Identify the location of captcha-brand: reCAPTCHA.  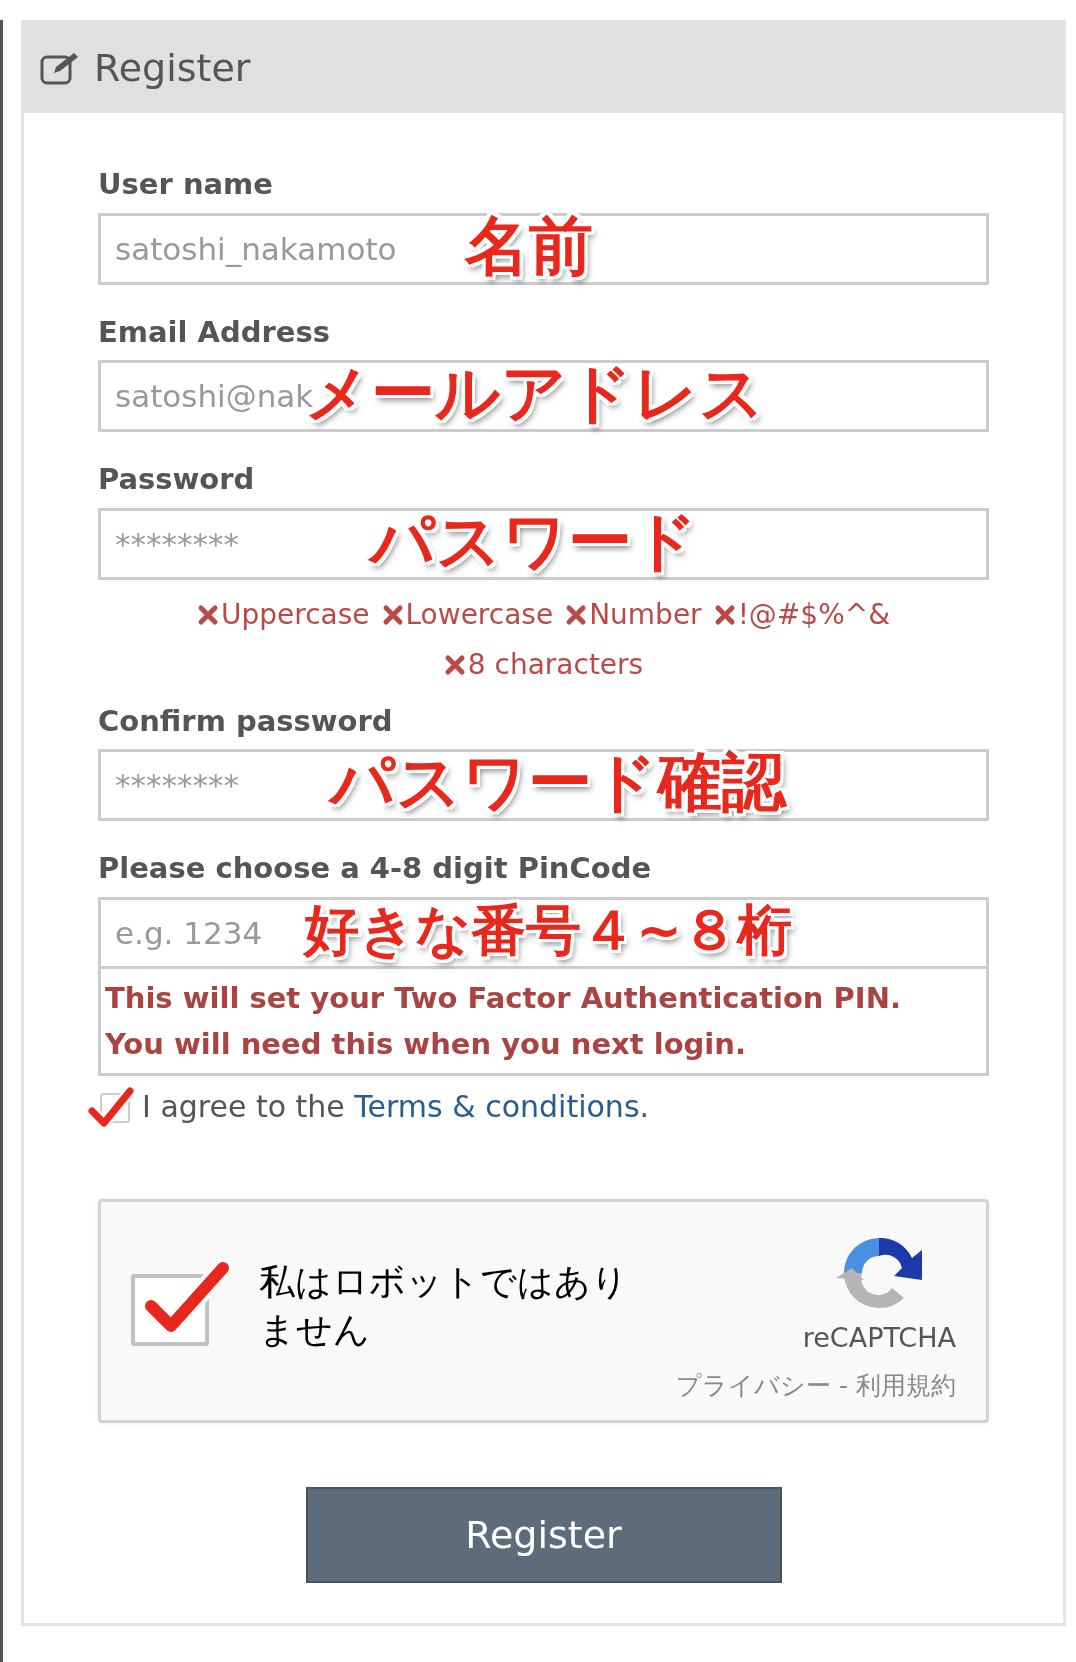
(879, 1338).